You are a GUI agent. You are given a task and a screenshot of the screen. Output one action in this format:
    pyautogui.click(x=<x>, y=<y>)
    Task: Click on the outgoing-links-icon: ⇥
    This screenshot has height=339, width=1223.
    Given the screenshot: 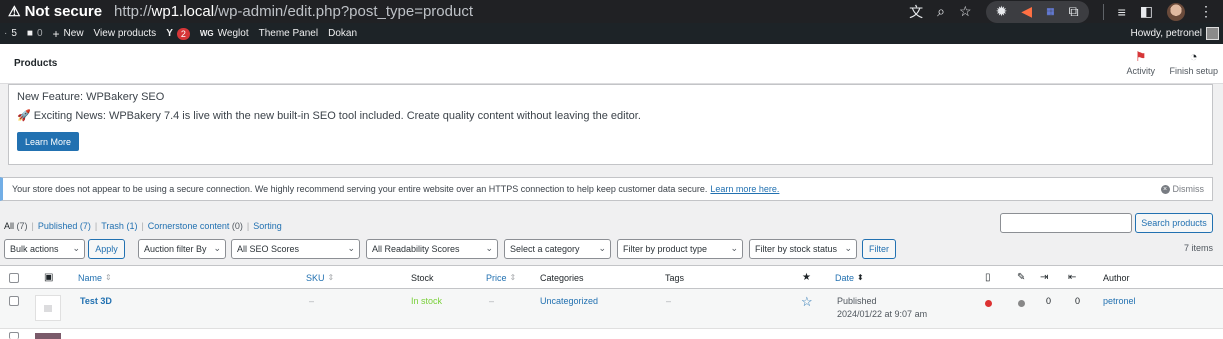 What is the action you would take?
    pyautogui.click(x=1044, y=277)
    